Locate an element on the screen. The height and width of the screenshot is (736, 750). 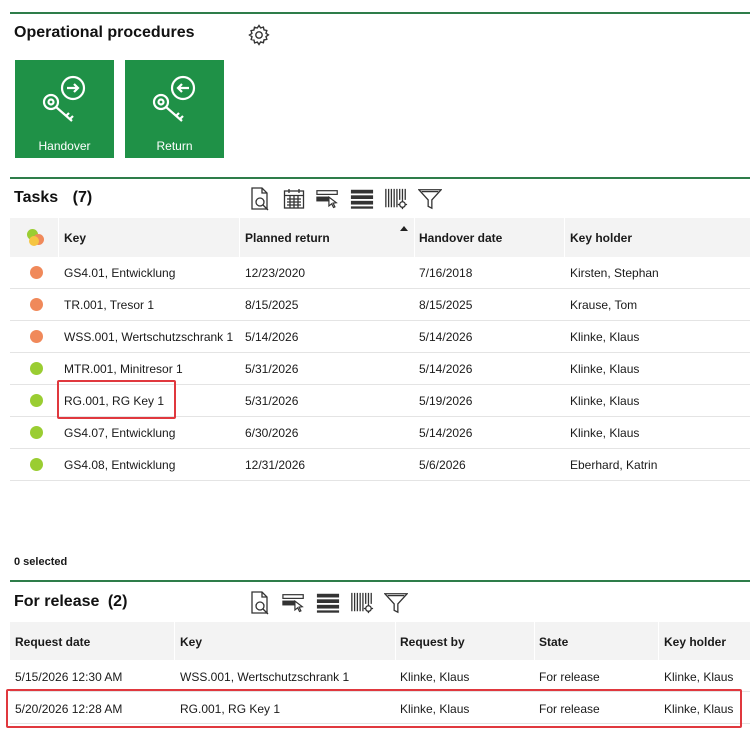
cell-handover: 5/6/2026 is located at coordinates (442, 465).